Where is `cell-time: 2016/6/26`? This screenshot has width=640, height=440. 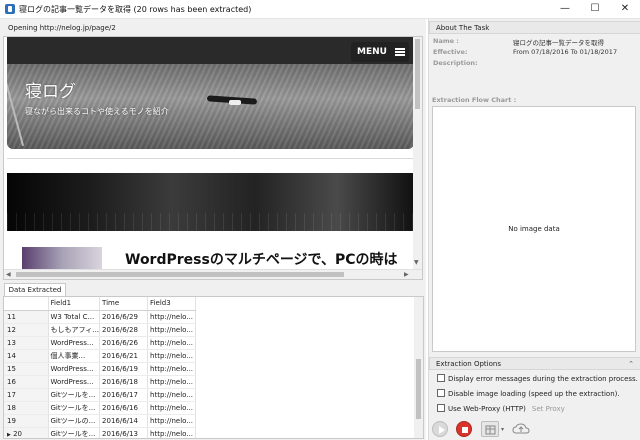
cell-time: 2016/6/26 is located at coordinates (124, 343).